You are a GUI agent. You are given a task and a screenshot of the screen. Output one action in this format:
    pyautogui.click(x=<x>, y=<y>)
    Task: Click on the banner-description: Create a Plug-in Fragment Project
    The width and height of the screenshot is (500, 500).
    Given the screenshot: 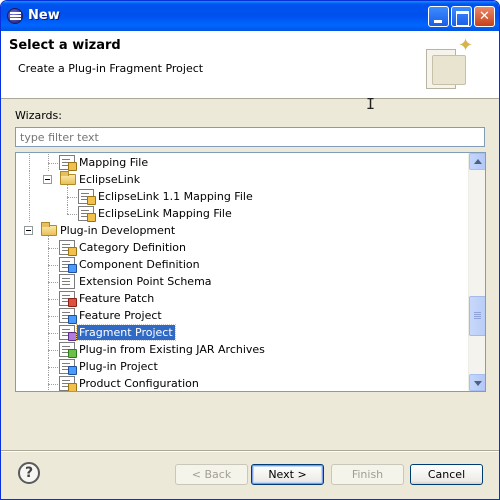 What is the action you would take?
    pyautogui.click(x=111, y=68)
    